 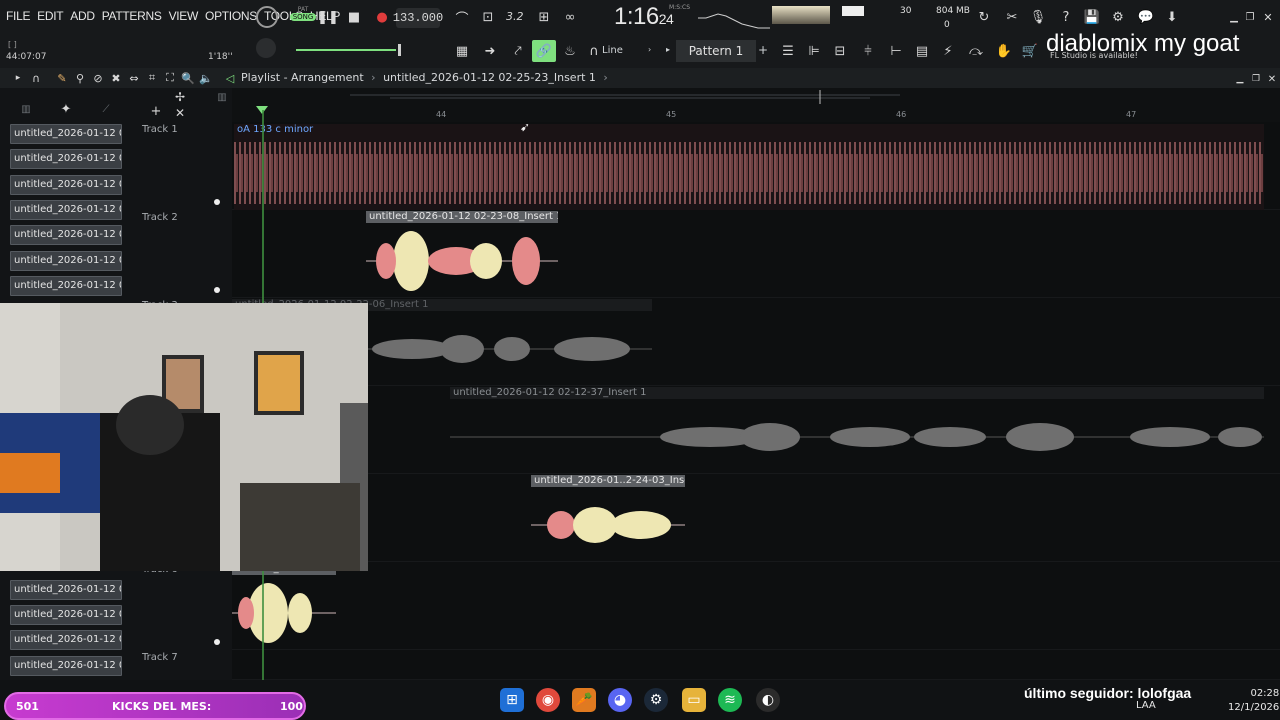 What do you see at coordinates (267, 17) in the screenshot?
I see `volume-knob` at bounding box center [267, 17].